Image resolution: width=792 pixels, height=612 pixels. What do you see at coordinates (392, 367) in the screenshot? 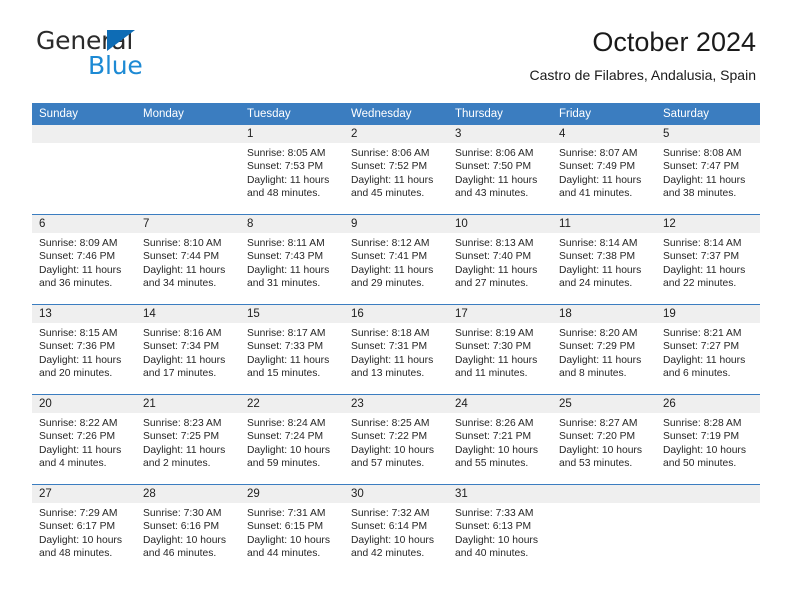
I see `daylight-text: Daylight: 11 hours and 13 minutes.` at bounding box center [392, 367].